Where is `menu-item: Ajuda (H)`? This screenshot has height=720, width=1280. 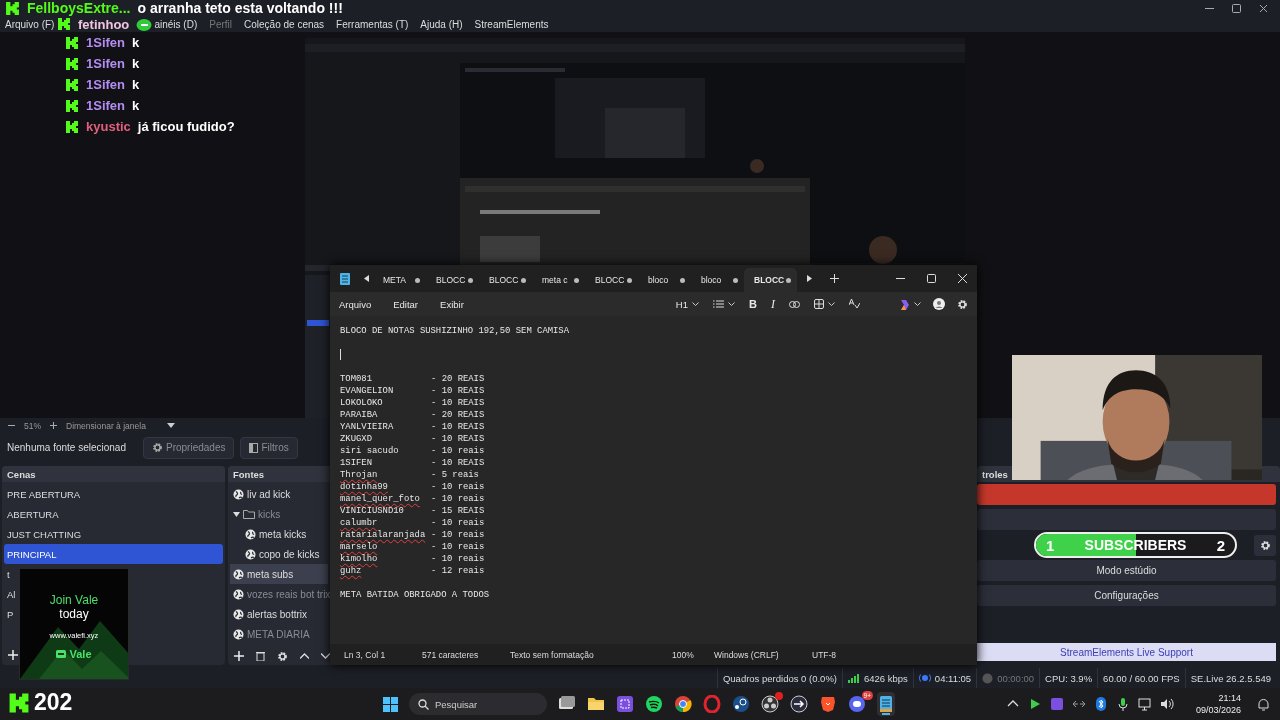
menu-item: Ajuda (H) is located at coordinates (441, 24).